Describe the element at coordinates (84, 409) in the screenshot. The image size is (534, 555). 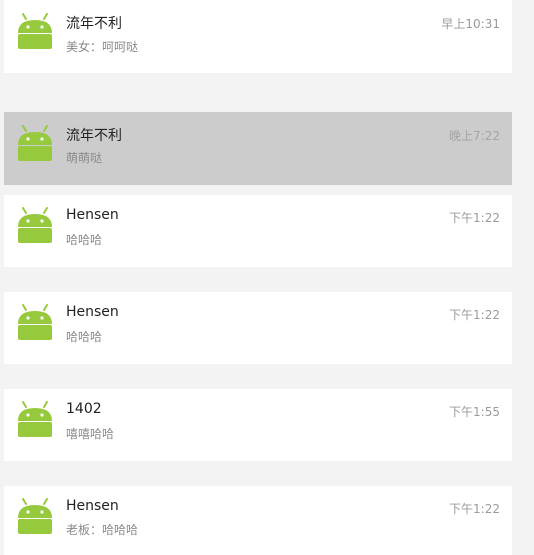
I see `contact-name: 1402` at that location.